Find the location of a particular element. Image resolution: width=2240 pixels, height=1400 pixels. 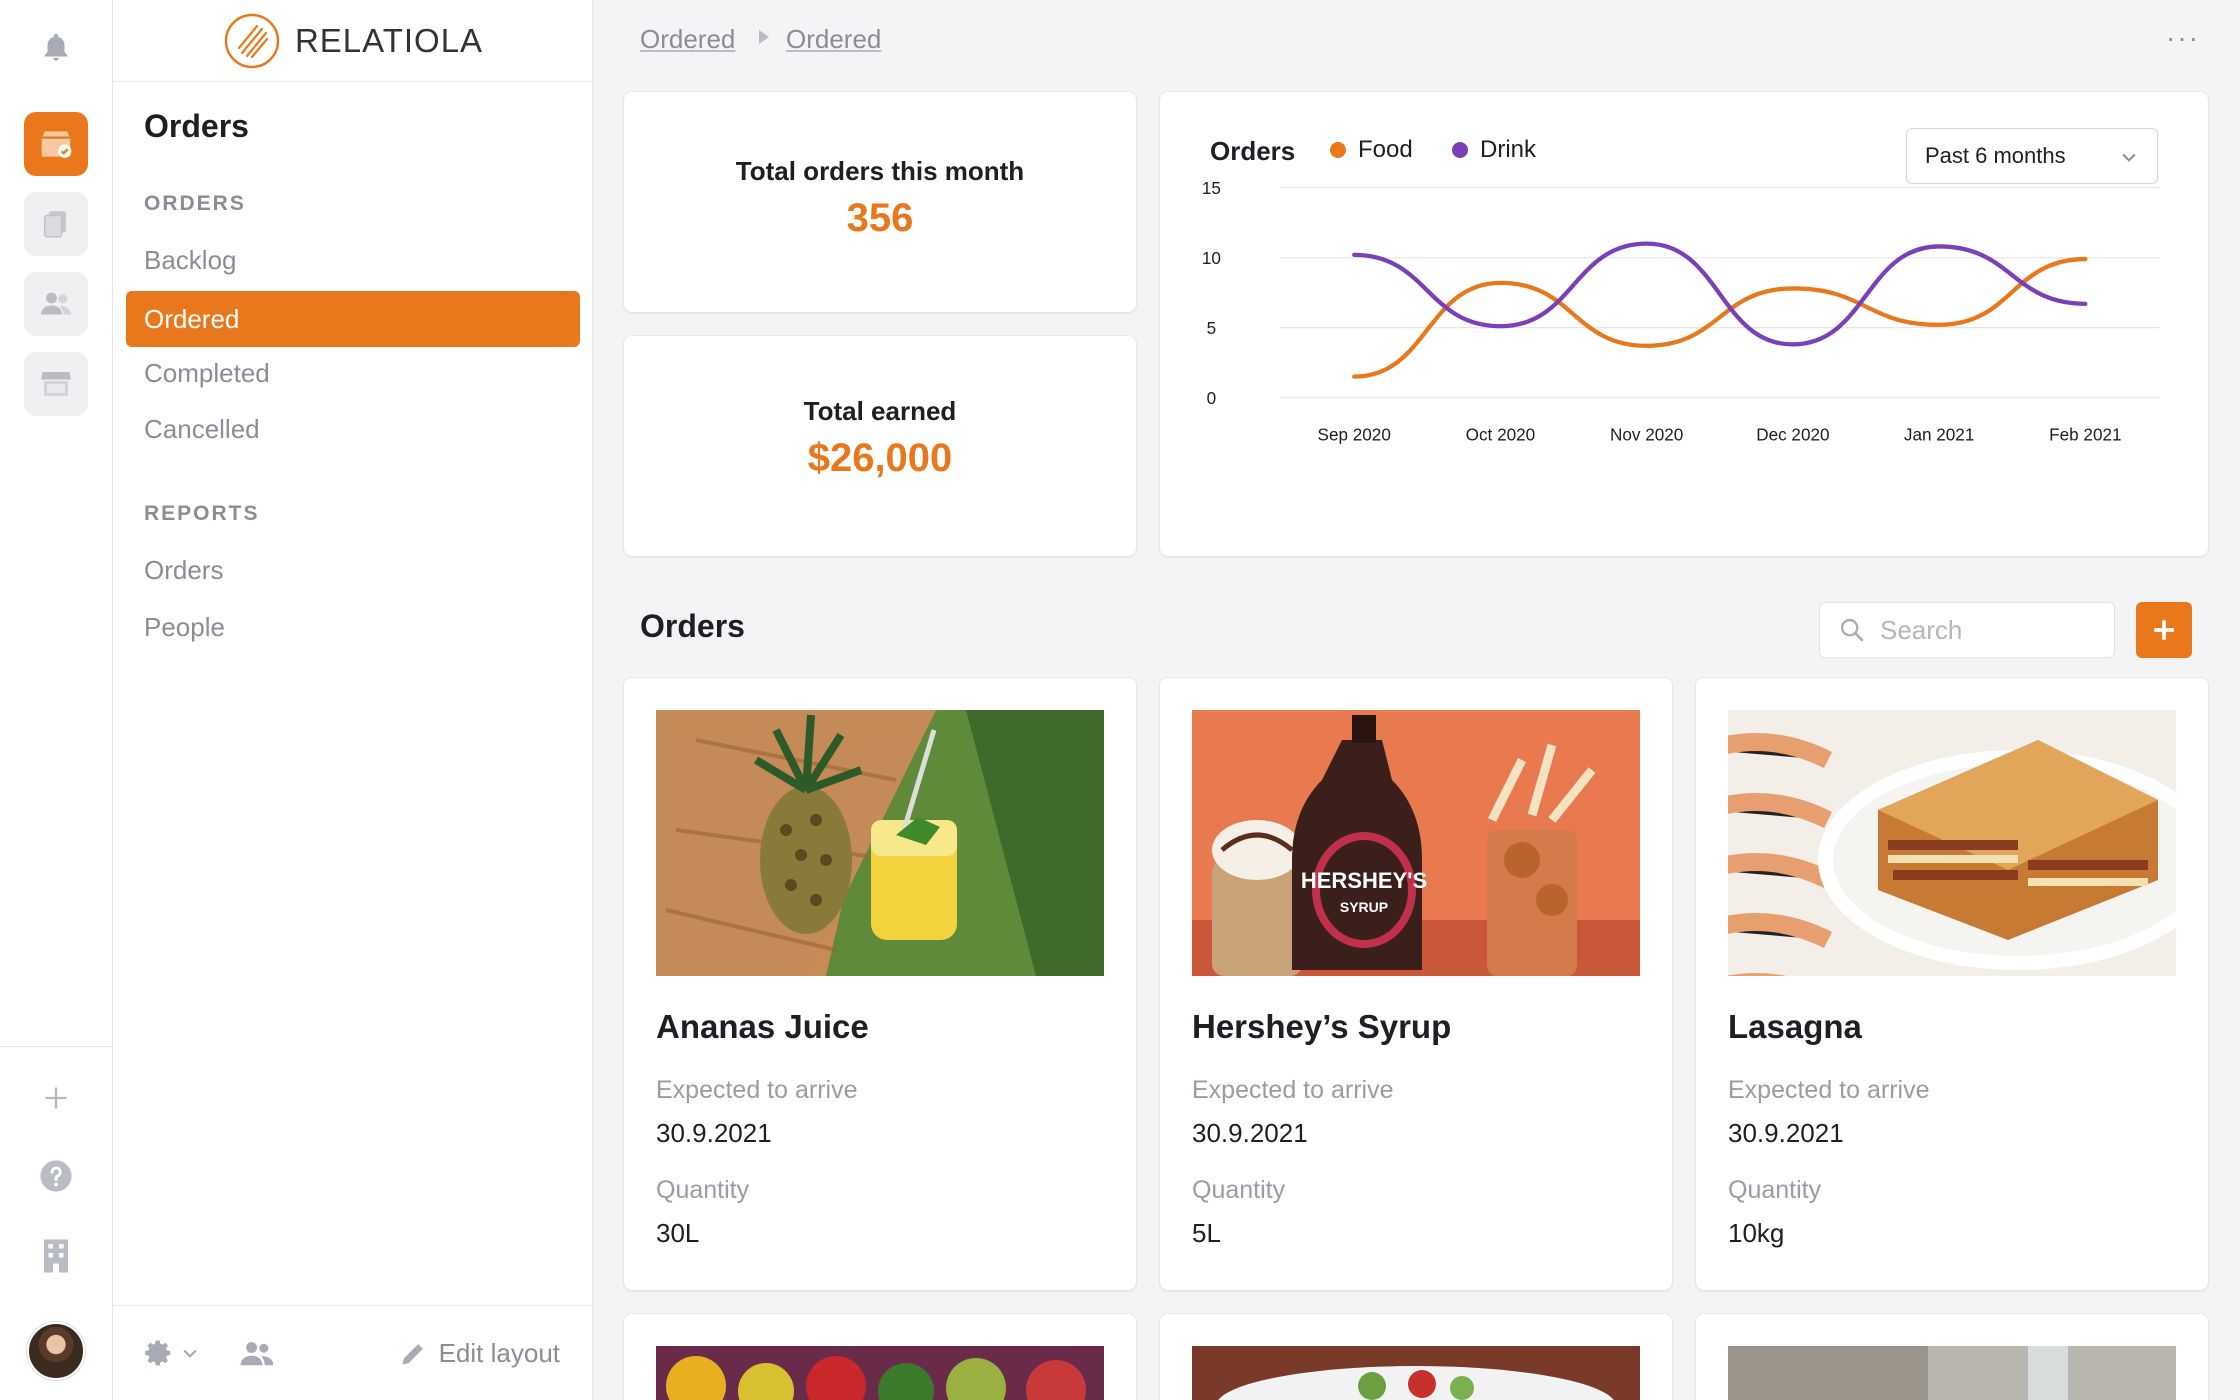

user-avatar is located at coordinates (56, 1351).